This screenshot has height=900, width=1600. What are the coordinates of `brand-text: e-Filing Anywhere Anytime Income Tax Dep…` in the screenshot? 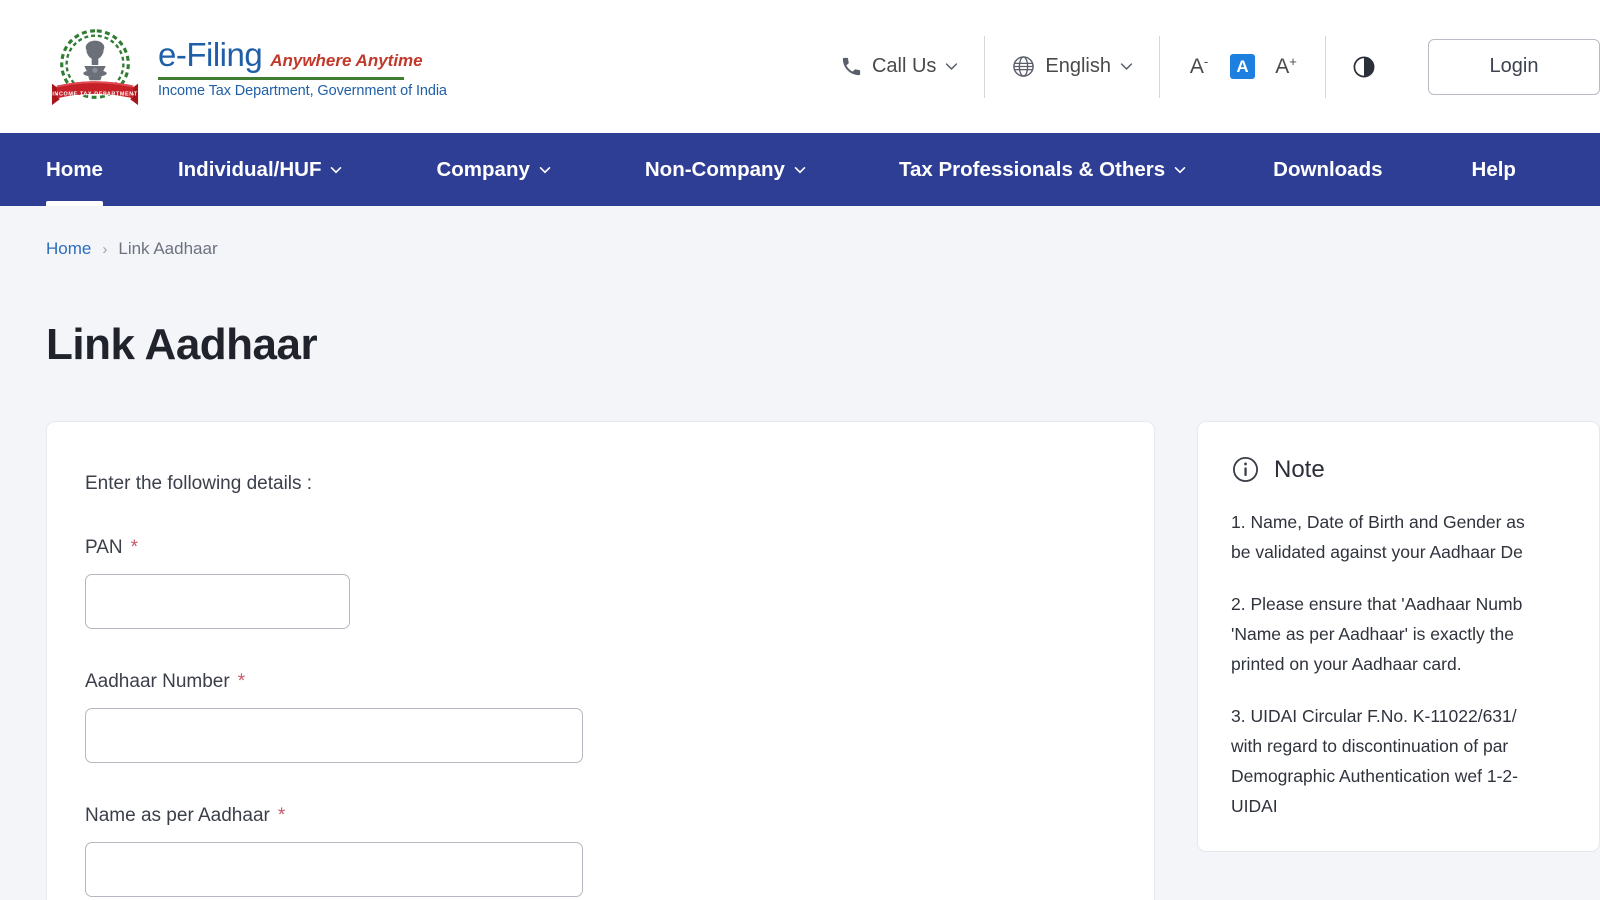 It's located at (302, 66).